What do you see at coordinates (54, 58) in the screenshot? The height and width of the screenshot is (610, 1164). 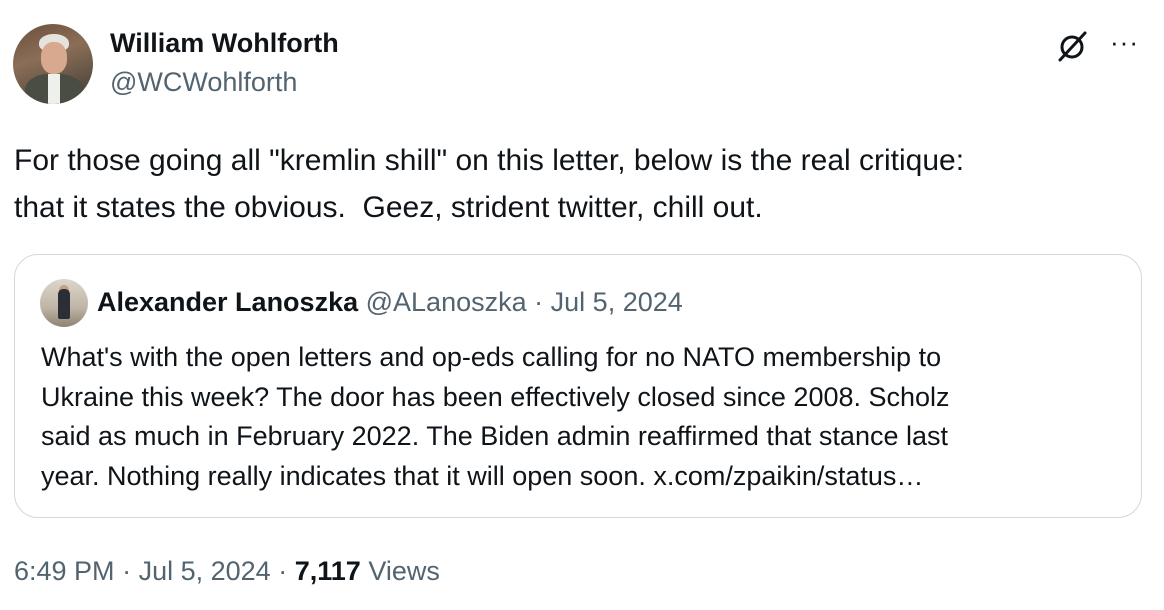 I see `avatar-face` at bounding box center [54, 58].